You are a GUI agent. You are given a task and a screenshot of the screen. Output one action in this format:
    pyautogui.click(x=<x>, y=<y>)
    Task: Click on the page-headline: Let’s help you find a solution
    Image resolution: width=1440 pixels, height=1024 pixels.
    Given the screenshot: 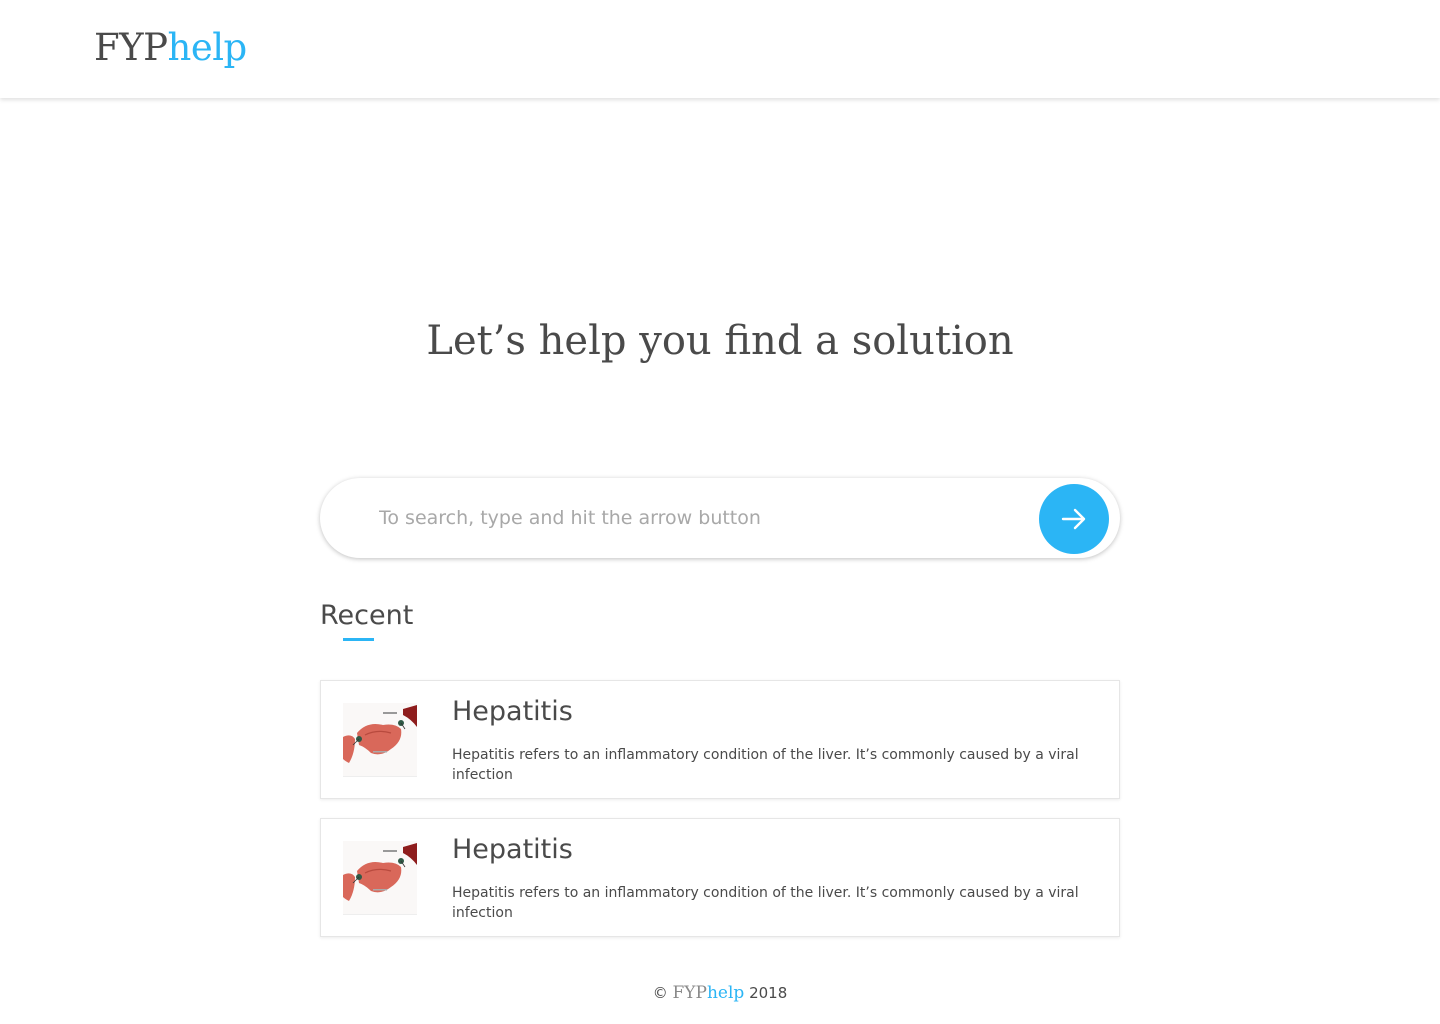 What is the action you would take?
    pyautogui.click(x=720, y=341)
    